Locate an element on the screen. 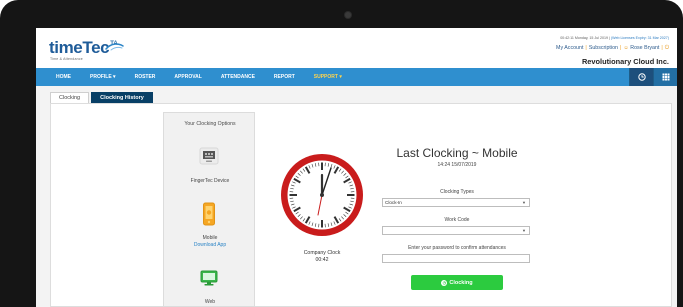  timetec-logo: timeTec TA is located at coordinates (86, 47).